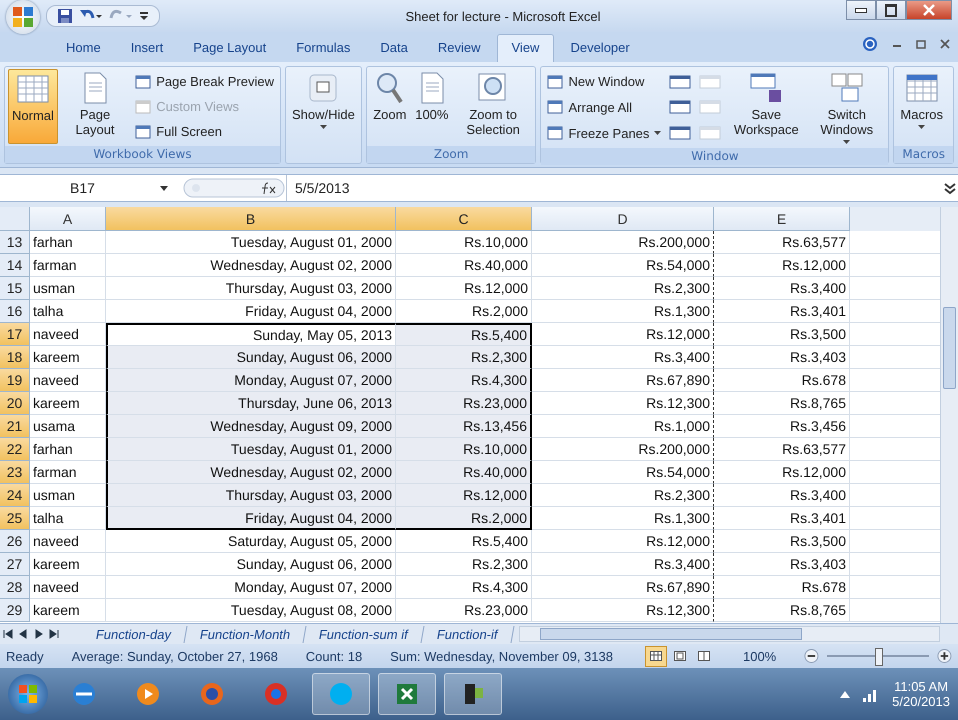 This screenshot has width=958, height=720. What do you see at coordinates (68, 311) in the screenshot?
I see `table-cell: talha` at bounding box center [68, 311].